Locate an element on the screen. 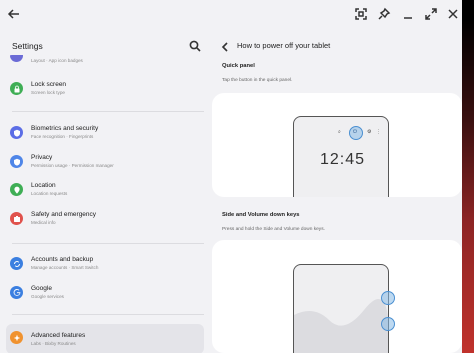 This screenshot has width=474, height=353. settings-item-subtitle: Screen lock type is located at coordinates (48, 92).